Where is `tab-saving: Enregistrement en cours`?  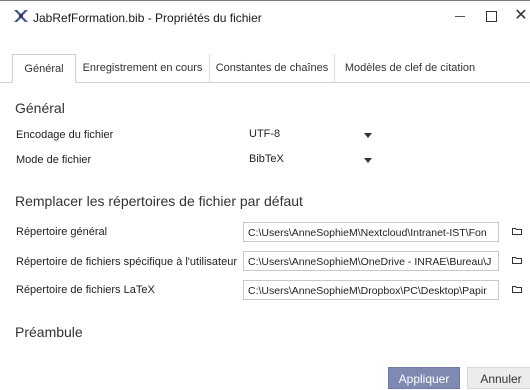 tab-saving: Enregistrement en cours is located at coordinates (143, 68).